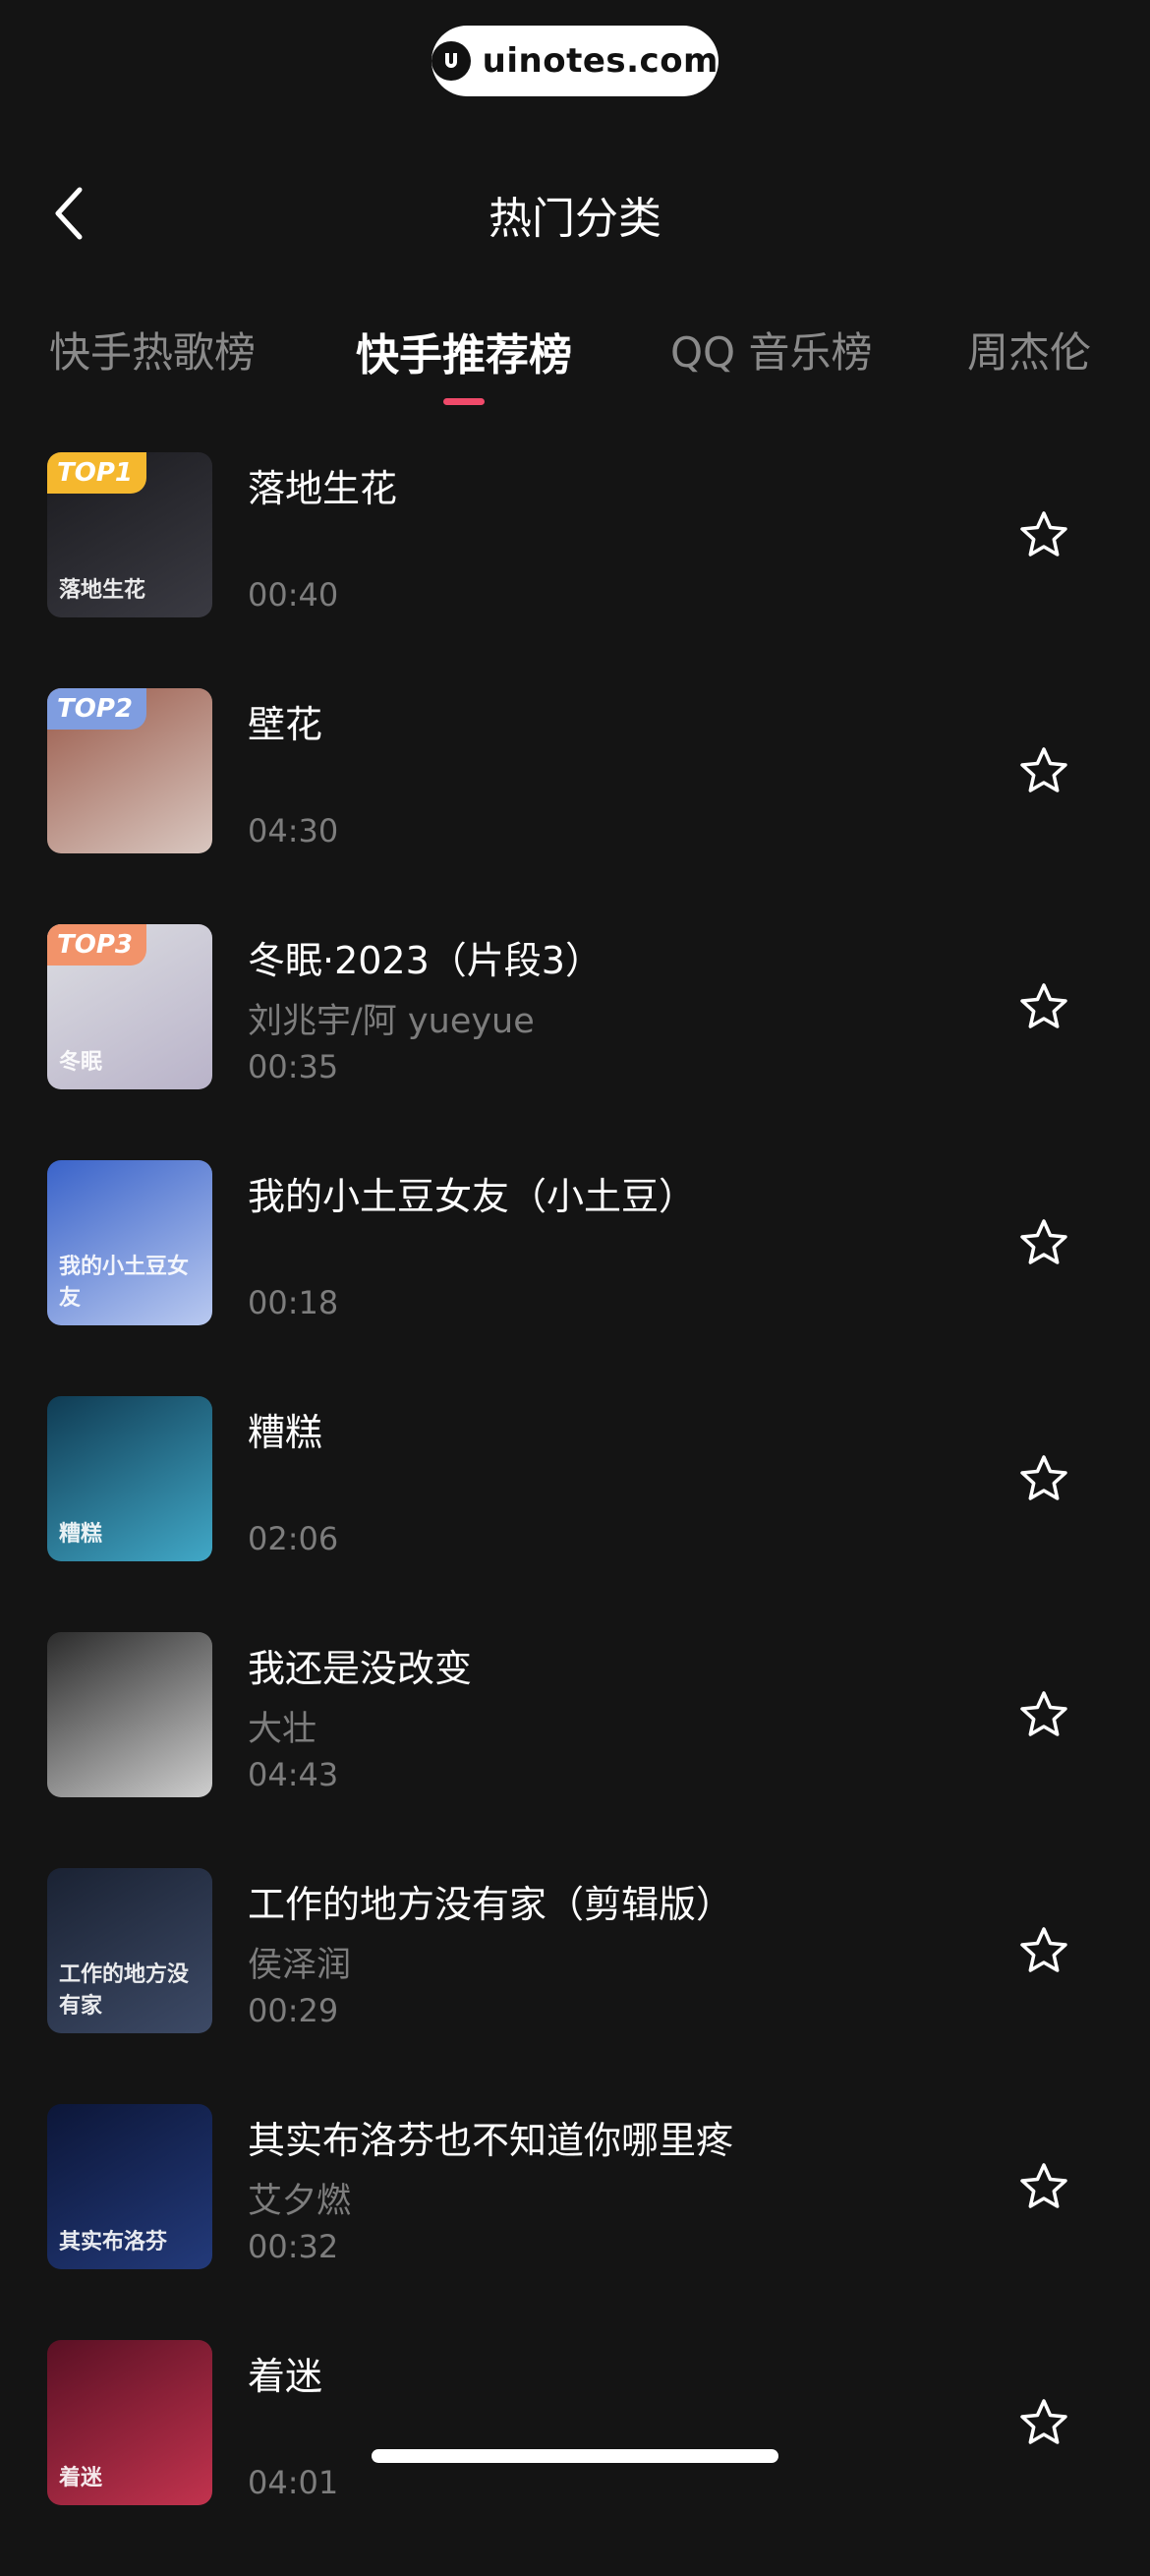 This screenshot has width=1150, height=2576. Describe the element at coordinates (129, 1242) in the screenshot. I see `album-cover: 我的小土豆女友` at that location.